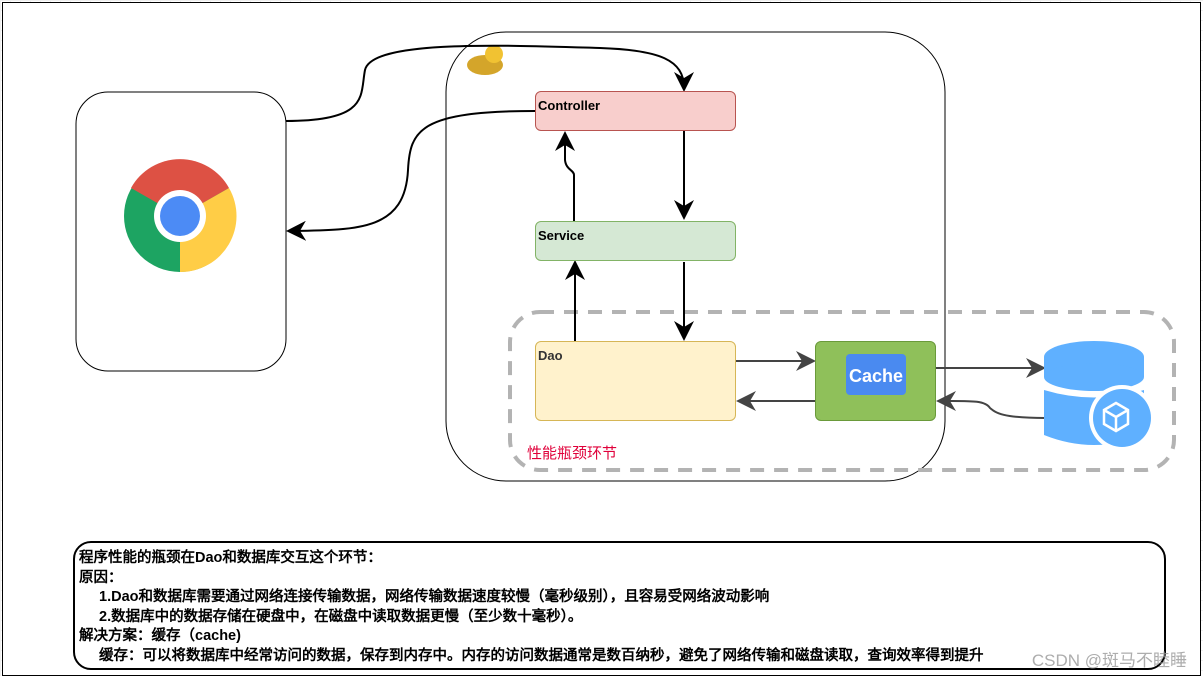 This screenshot has width=1203, height=676. What do you see at coordinates (635, 111) in the screenshot?
I see `controller-node: Controller` at bounding box center [635, 111].